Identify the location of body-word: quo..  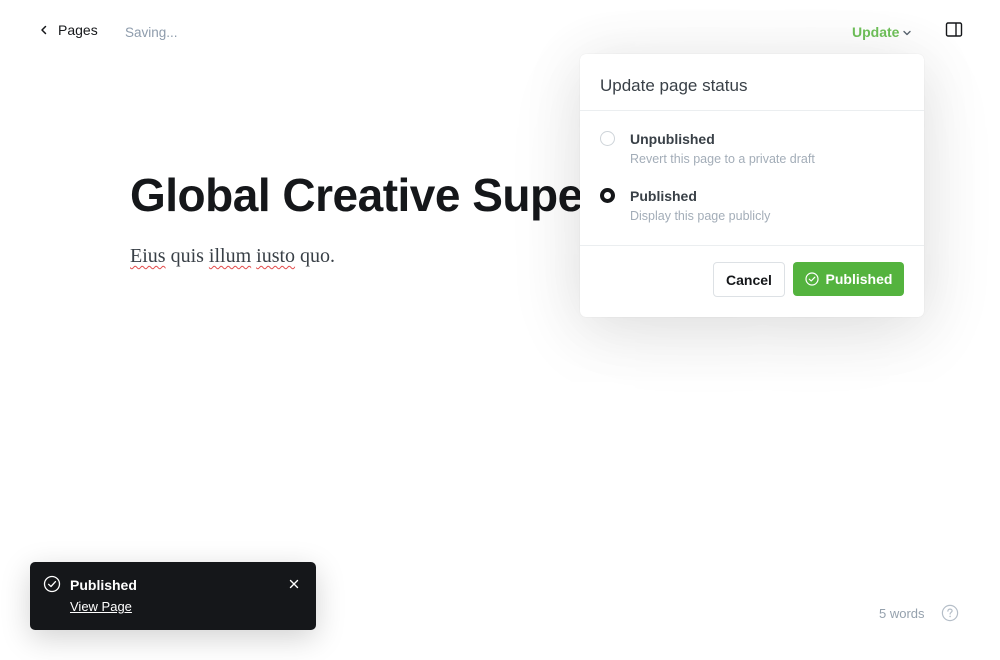
(318, 256).